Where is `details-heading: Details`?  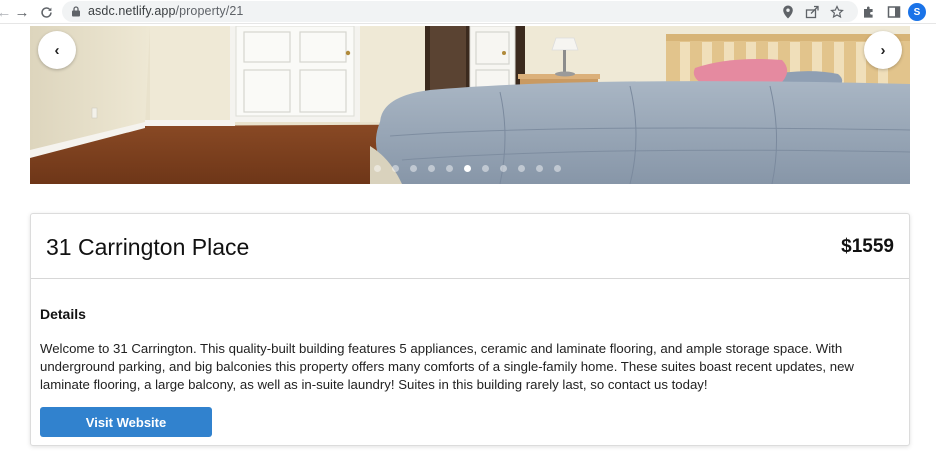
details-heading: Details is located at coordinates (63, 314).